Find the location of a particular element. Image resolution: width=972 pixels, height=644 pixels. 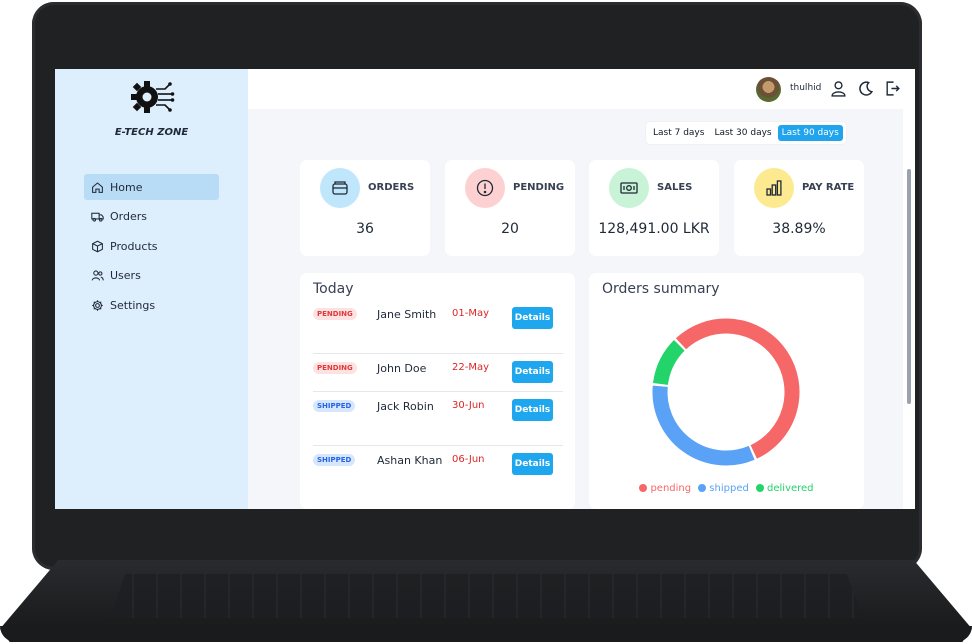

sidebar-item-settings: Settings is located at coordinates (151, 305).